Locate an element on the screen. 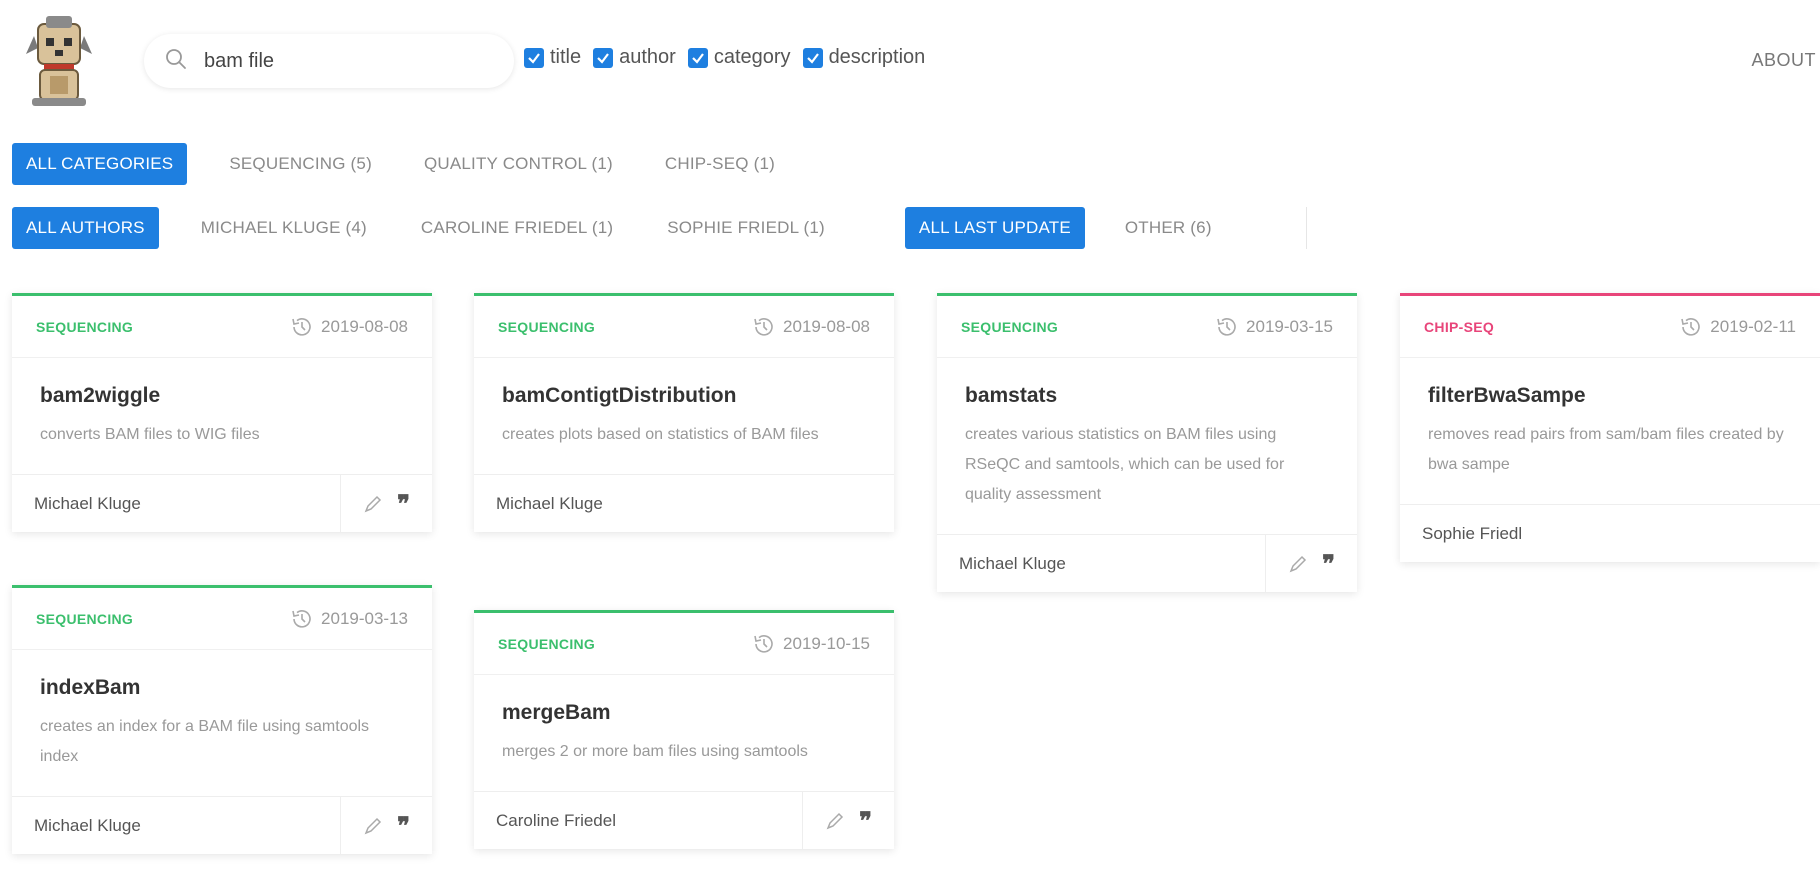 This screenshot has width=1820, height=894. logo is located at coordinates (59, 61).